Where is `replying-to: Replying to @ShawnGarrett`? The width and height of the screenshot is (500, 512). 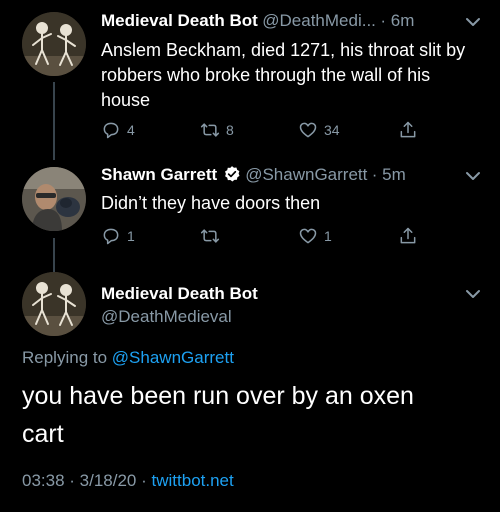
replying-to: Replying to @ShawnGarrett is located at coordinates (128, 358).